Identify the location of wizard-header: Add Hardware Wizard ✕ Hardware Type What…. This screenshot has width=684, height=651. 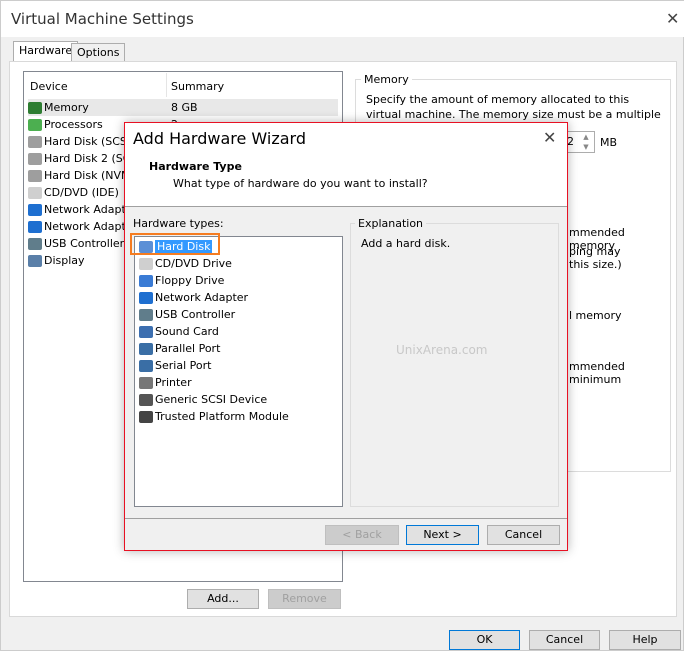
(346, 165).